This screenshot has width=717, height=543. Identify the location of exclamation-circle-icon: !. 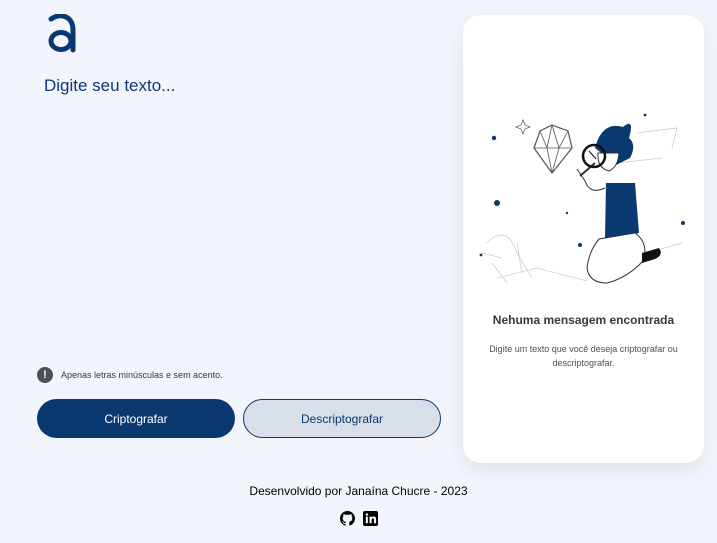
(45, 375).